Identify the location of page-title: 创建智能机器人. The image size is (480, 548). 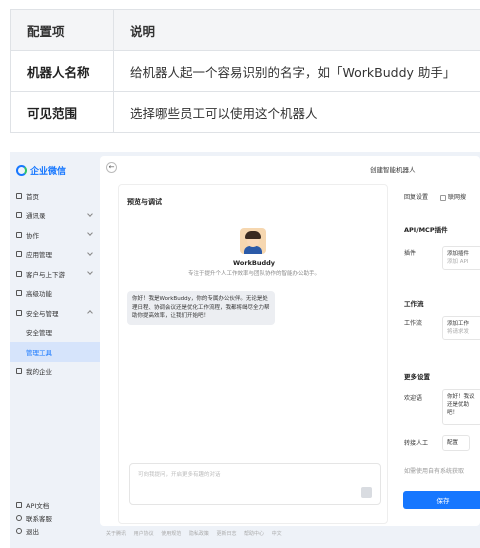
(393, 170).